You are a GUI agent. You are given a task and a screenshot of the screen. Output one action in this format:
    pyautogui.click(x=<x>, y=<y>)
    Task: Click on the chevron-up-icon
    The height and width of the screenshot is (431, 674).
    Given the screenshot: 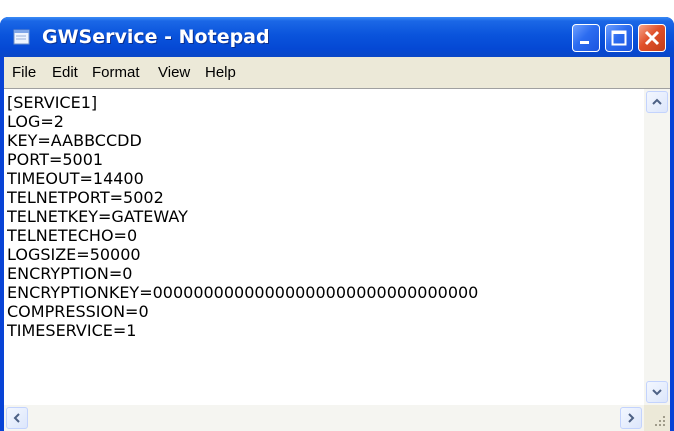 What is the action you would take?
    pyautogui.click(x=657, y=101)
    